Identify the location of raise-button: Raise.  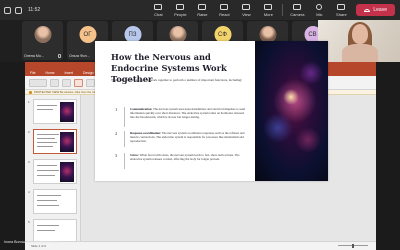
(202, 10).